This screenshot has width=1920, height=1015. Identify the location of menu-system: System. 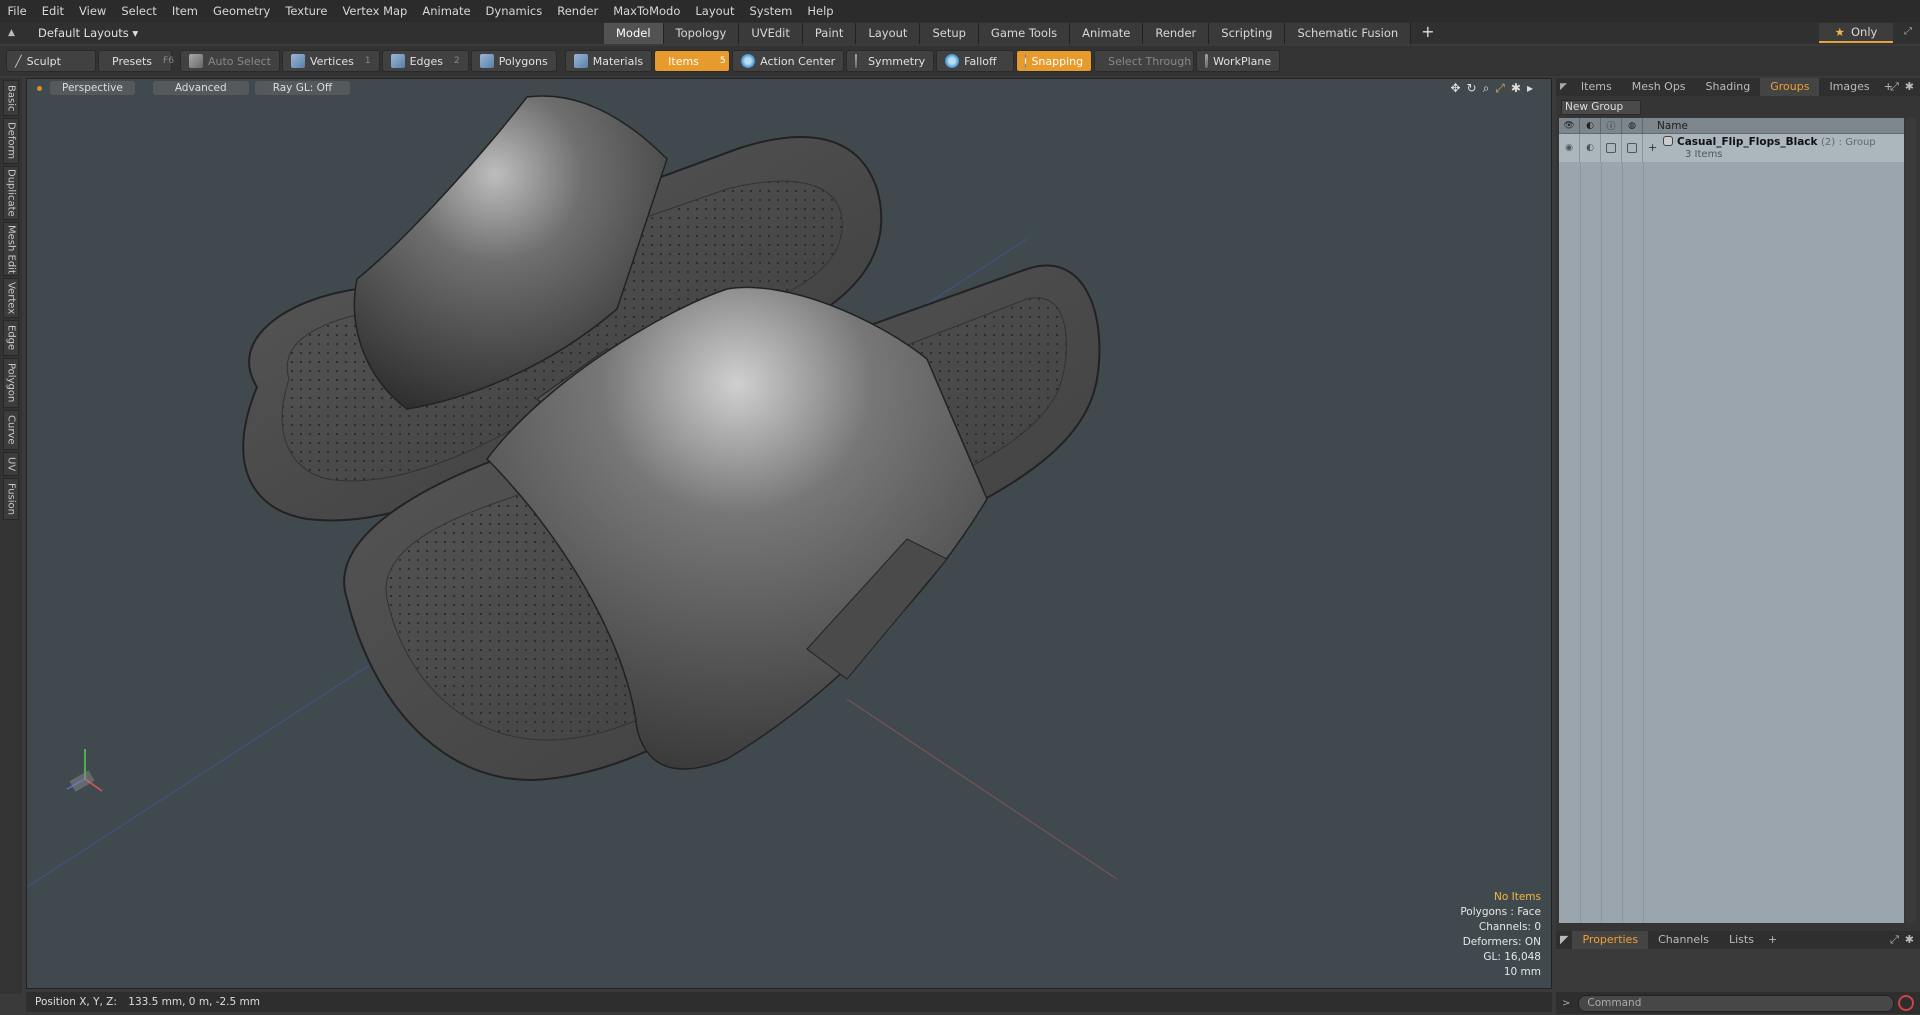
(771, 11).